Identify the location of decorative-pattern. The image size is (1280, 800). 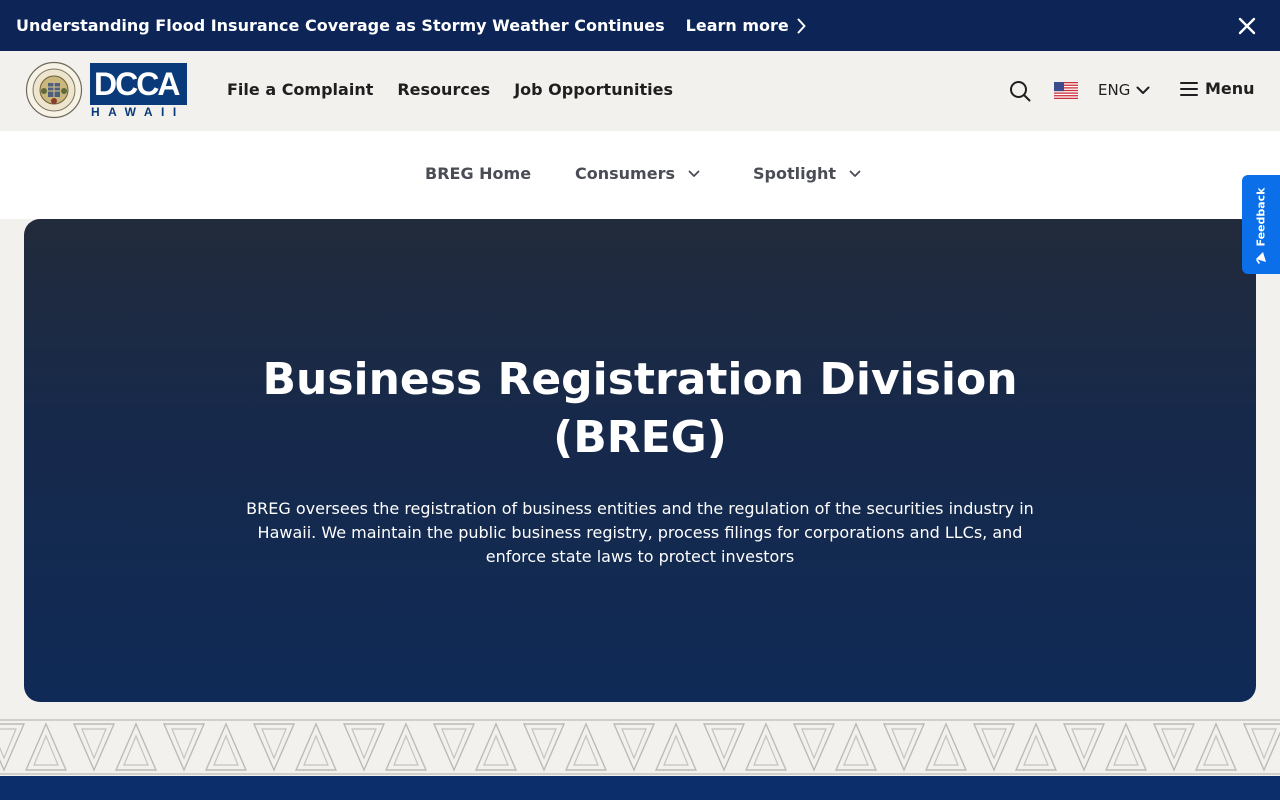
(640, 747).